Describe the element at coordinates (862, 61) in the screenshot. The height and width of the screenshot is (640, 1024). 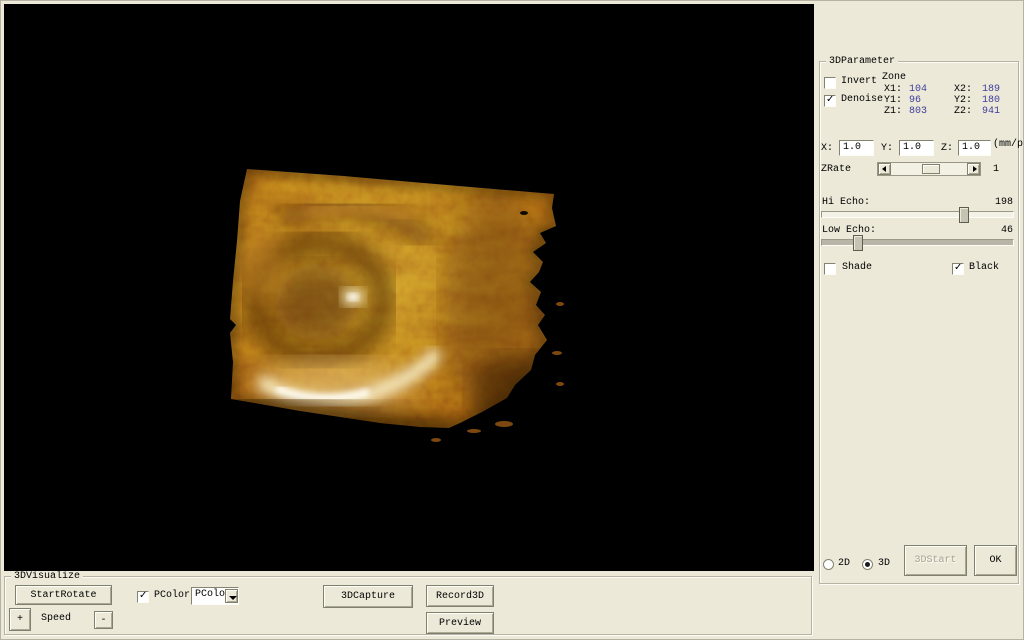
I see `parameter-group-title: 3DParameter` at that location.